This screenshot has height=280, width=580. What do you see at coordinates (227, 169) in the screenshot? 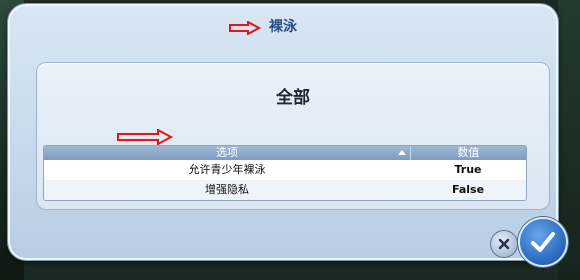
I see `option-name: 允许青少年裸泳` at bounding box center [227, 169].